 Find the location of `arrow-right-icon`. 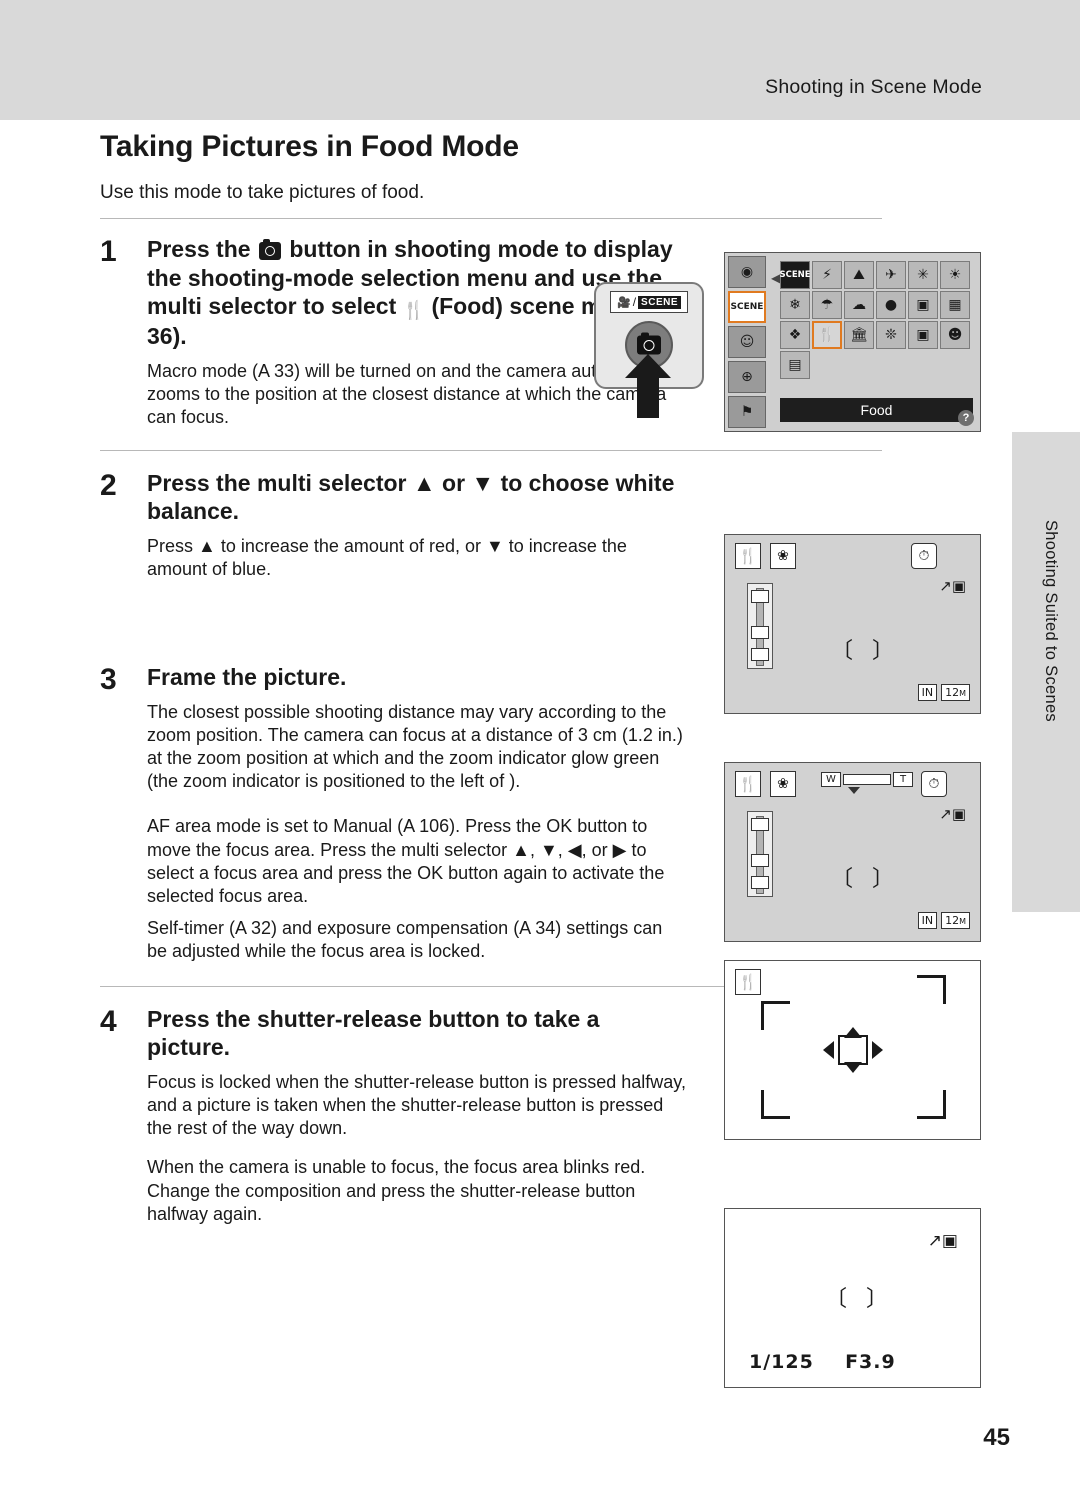

arrow-right-icon is located at coordinates (877, 1050).